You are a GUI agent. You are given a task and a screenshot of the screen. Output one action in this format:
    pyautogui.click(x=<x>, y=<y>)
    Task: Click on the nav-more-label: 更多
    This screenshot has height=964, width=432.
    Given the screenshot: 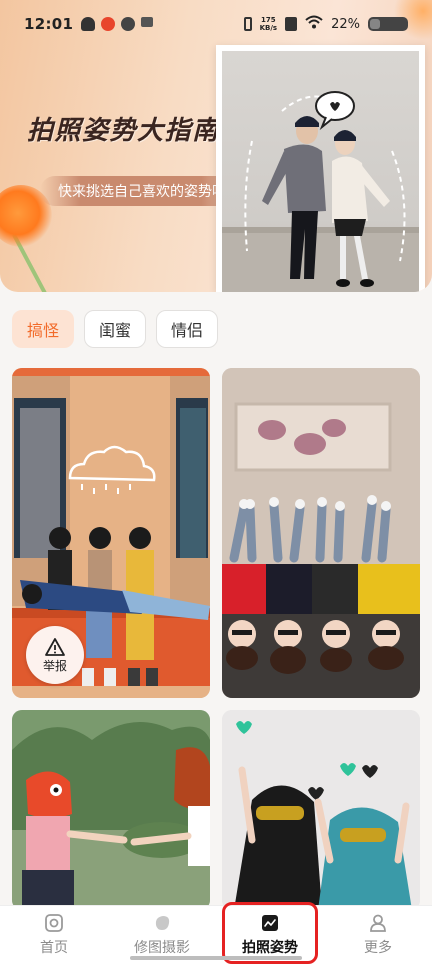 What is the action you would take?
    pyautogui.click(x=378, y=948)
    